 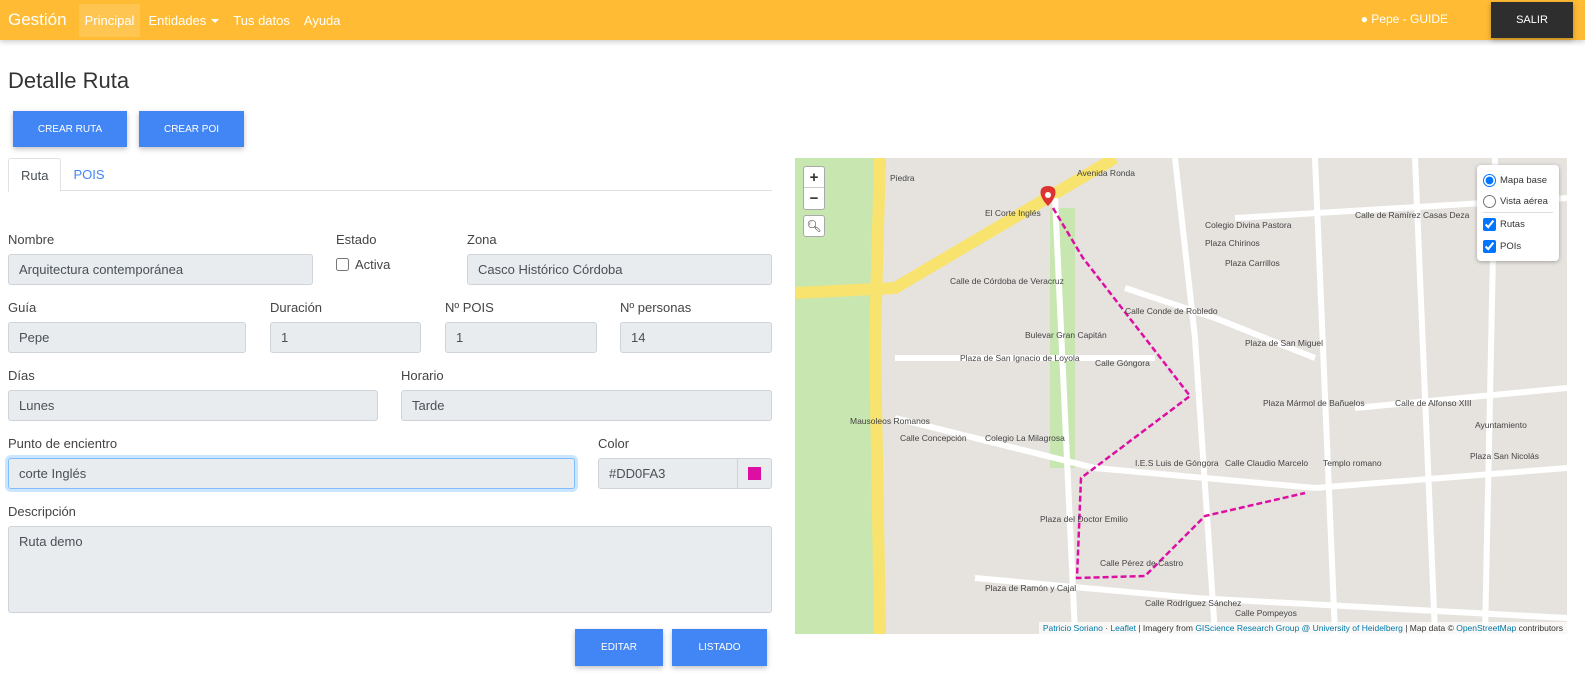 I want to click on nav-entidades: Entidades, so click(x=183, y=20).